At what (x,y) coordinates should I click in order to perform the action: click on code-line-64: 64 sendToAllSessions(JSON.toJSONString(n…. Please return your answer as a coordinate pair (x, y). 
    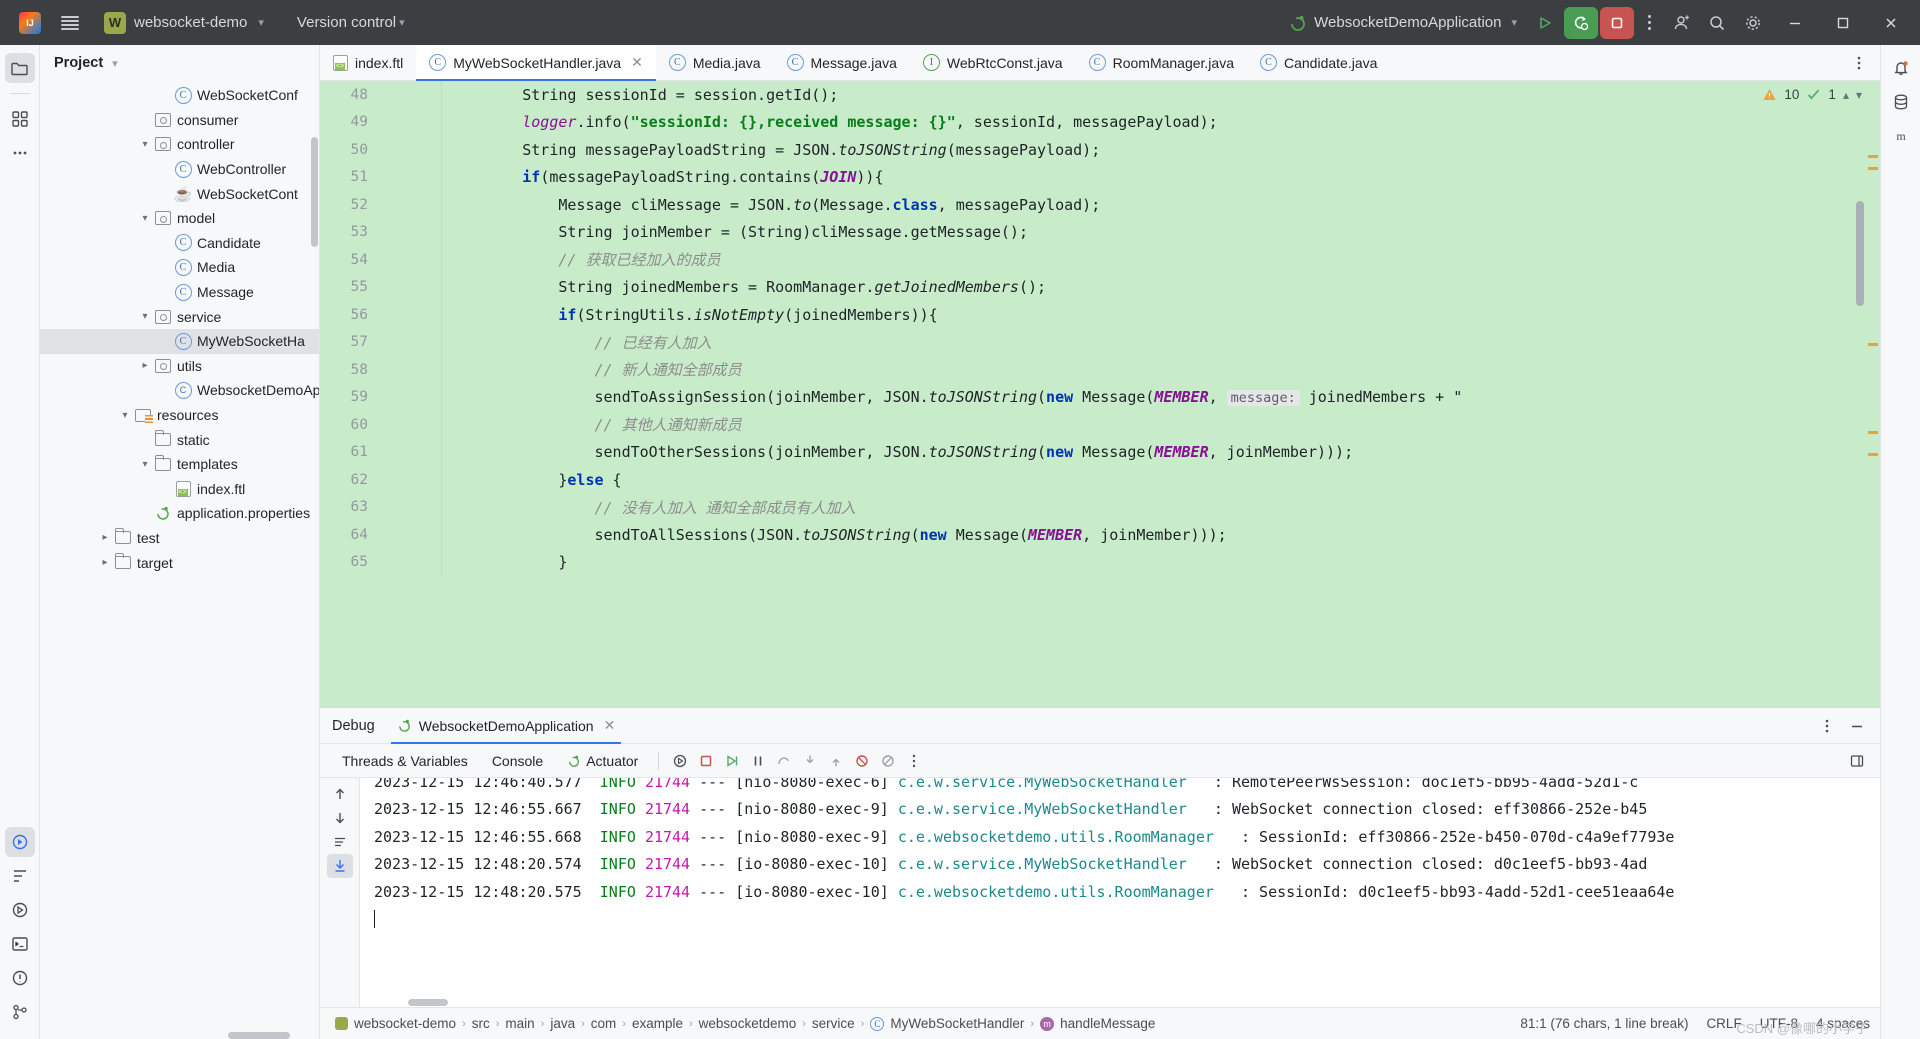
    Looking at the image, I should click on (1100, 535).